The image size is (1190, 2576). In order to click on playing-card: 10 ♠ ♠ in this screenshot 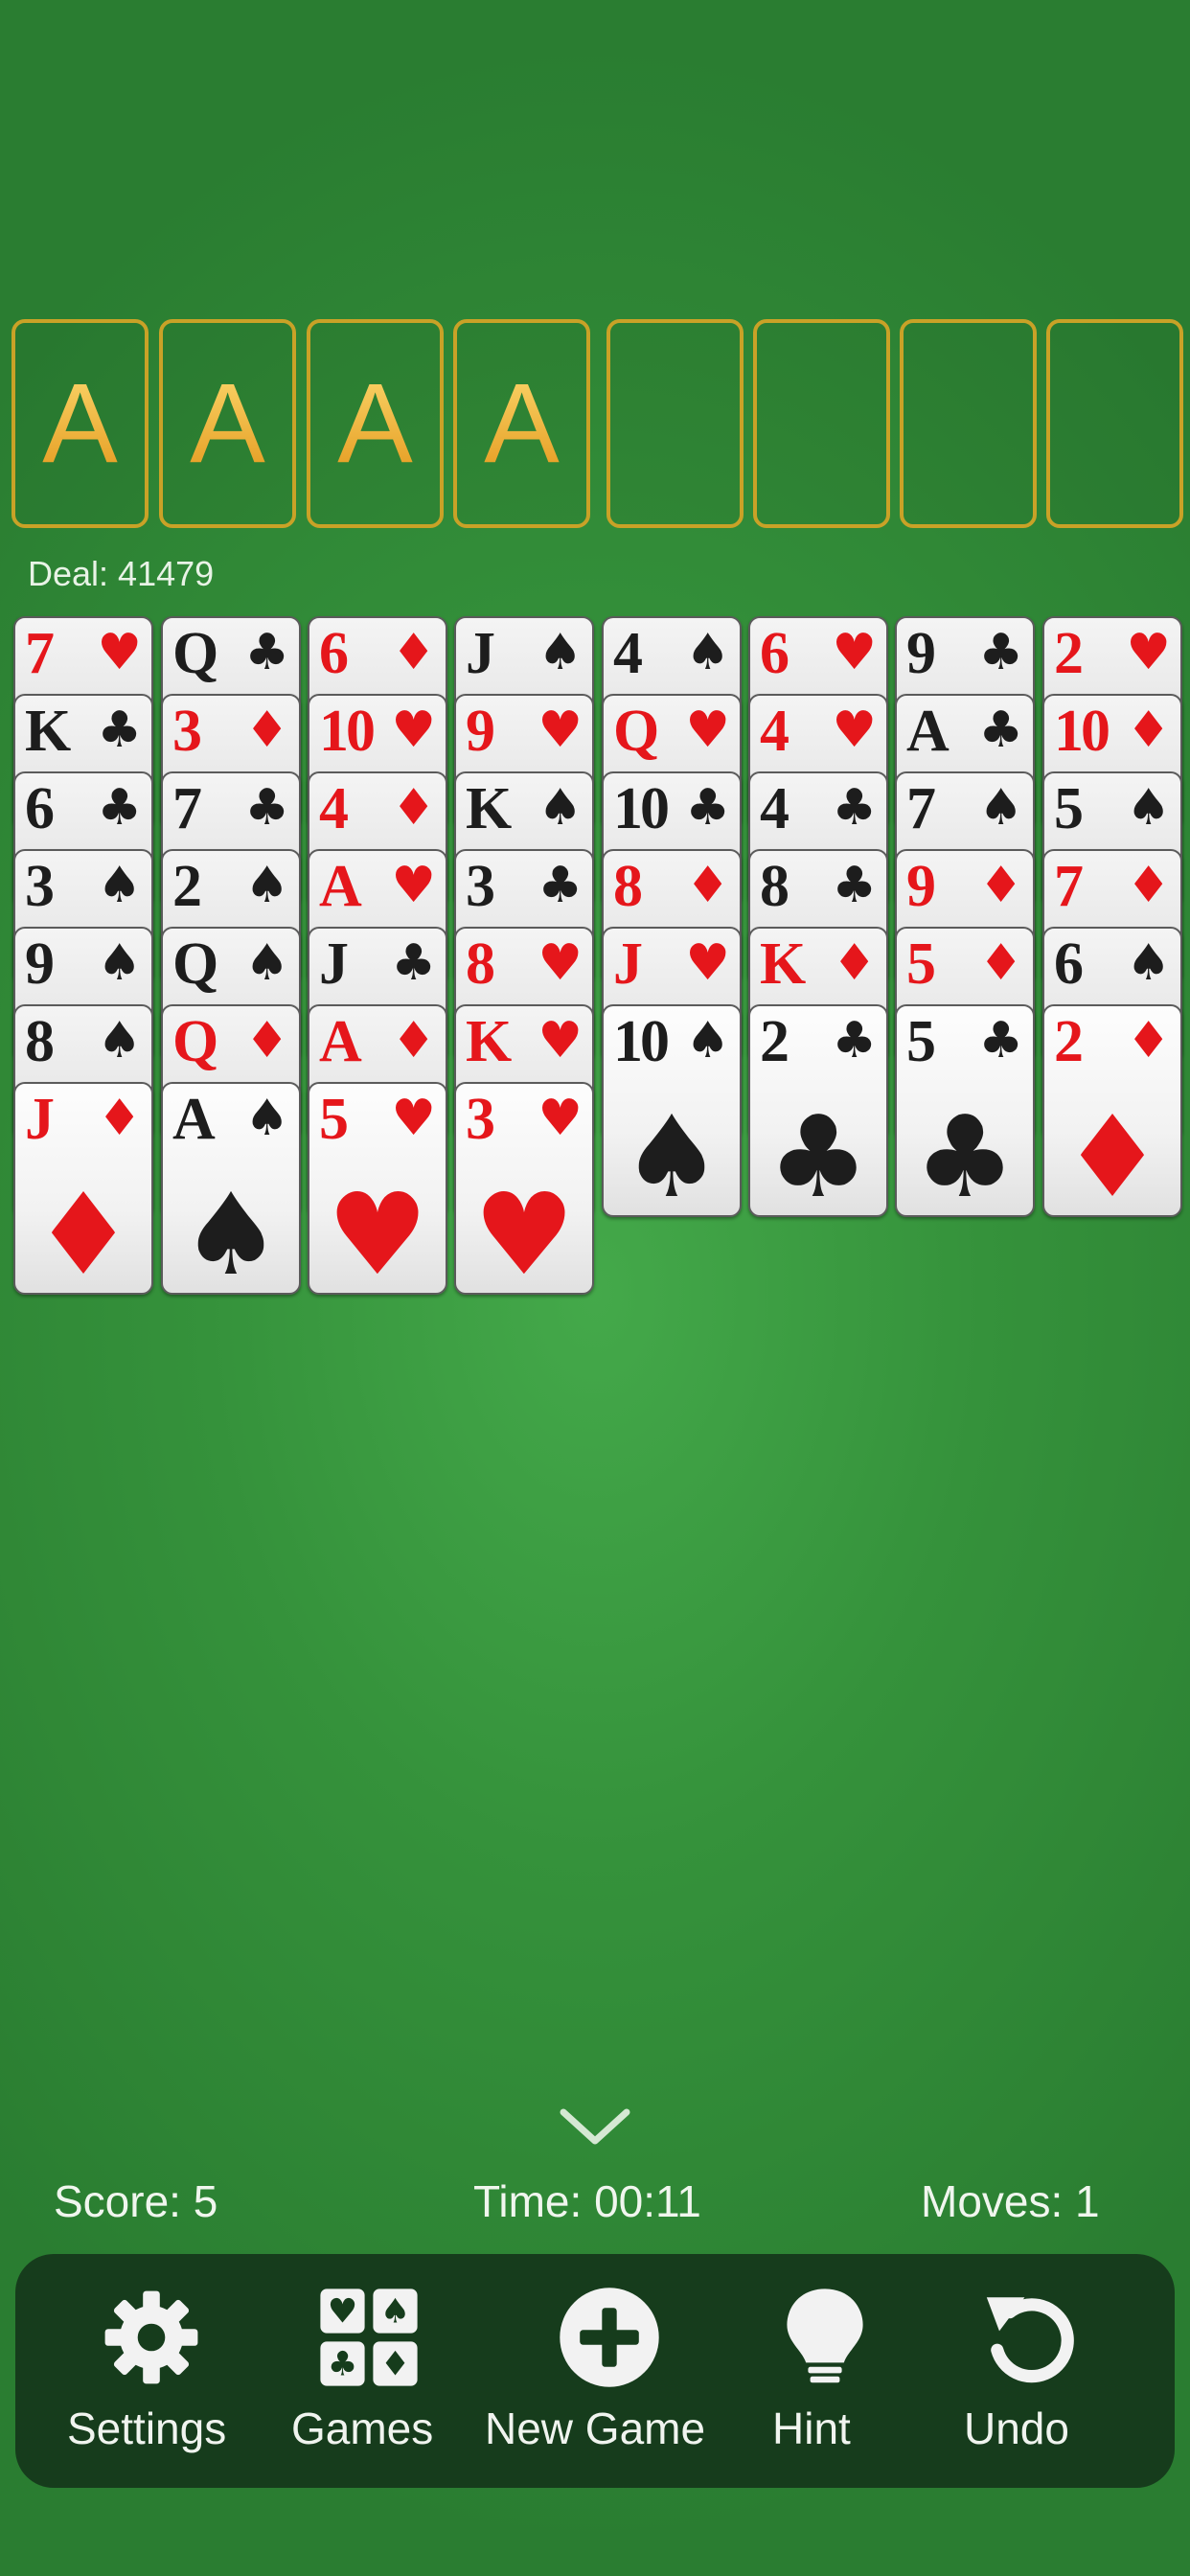, I will do `click(672, 1110)`.